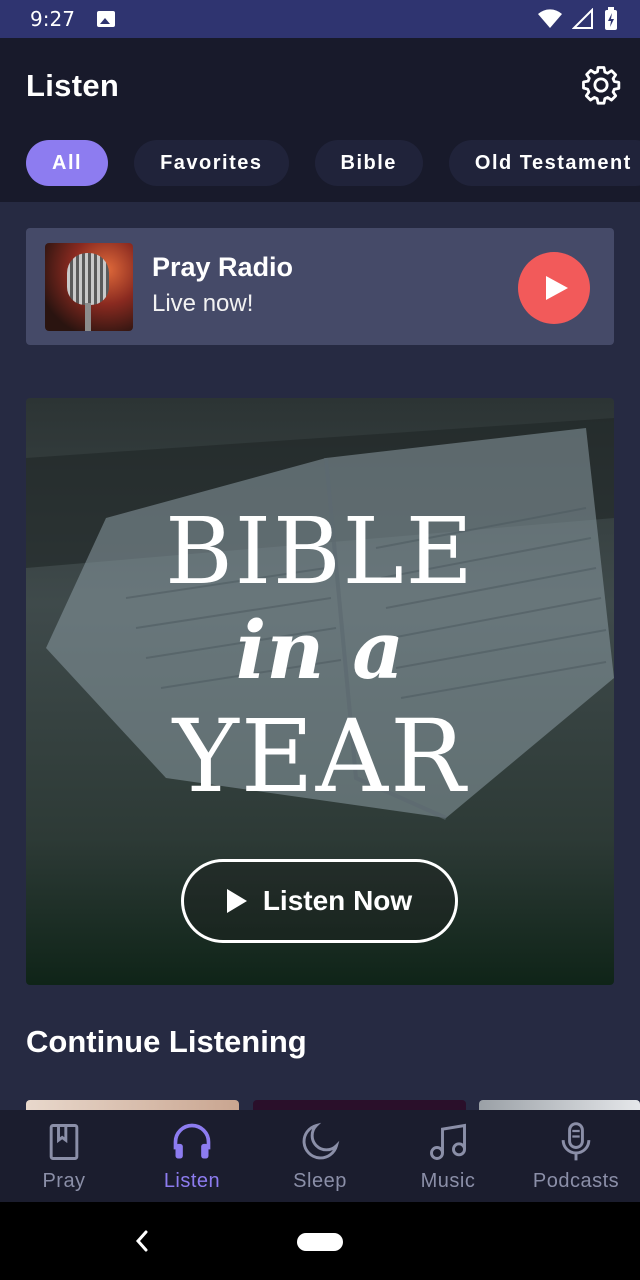  Describe the element at coordinates (550, 18) in the screenshot. I see `wifi-icon` at that location.